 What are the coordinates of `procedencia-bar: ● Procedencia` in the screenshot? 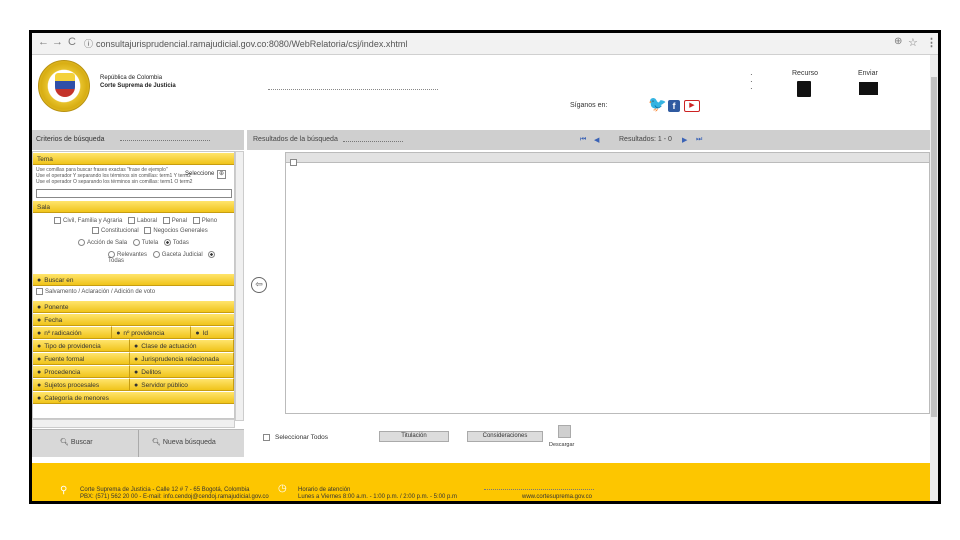 It's located at (82, 371).